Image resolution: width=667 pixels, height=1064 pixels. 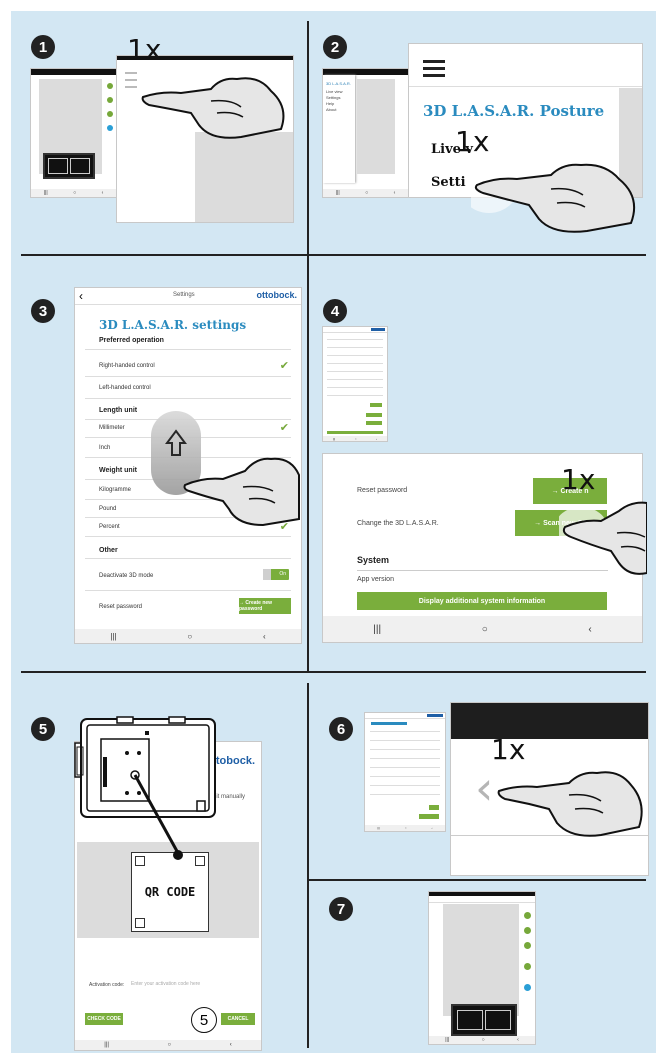 I want to click on step7-tablet-screen: ||| ○ ‹, so click(x=482, y=968).